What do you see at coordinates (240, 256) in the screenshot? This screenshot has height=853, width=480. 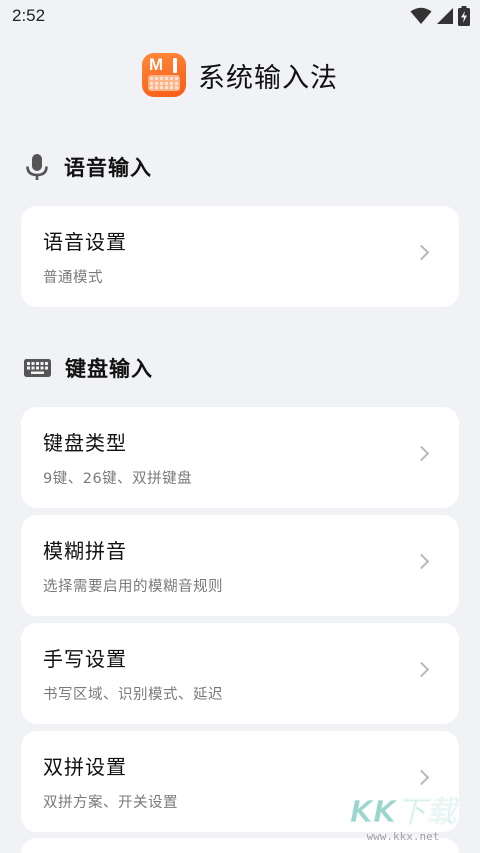 I see `card-voice-settings: 语音设置 普通模式` at bounding box center [240, 256].